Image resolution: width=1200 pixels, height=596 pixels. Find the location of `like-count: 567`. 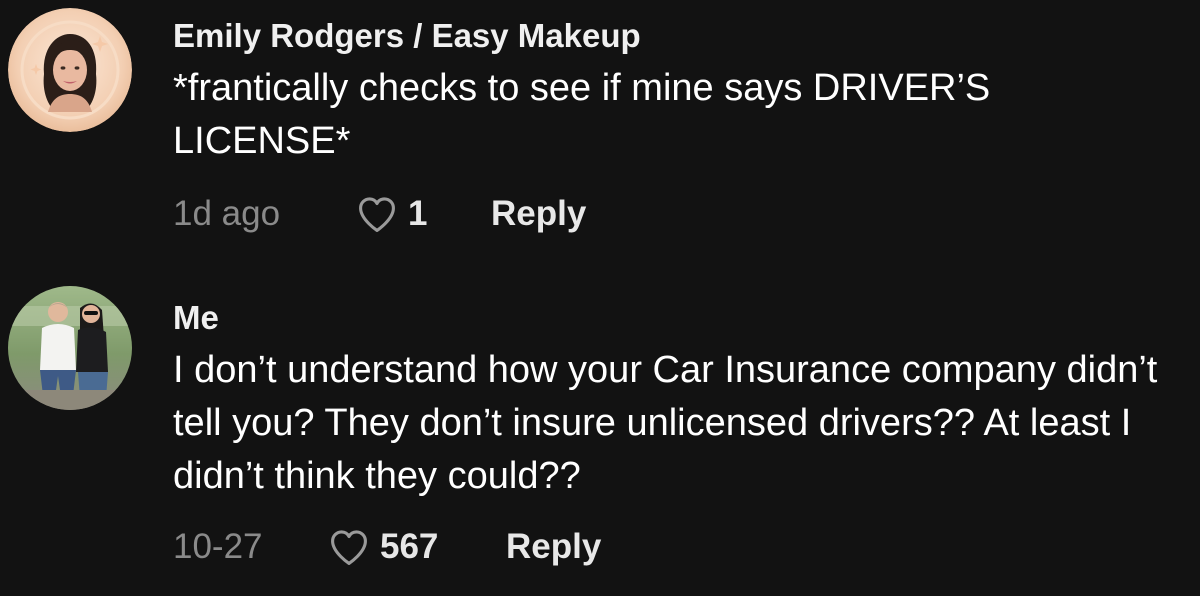

like-count: 567 is located at coordinates (409, 546).